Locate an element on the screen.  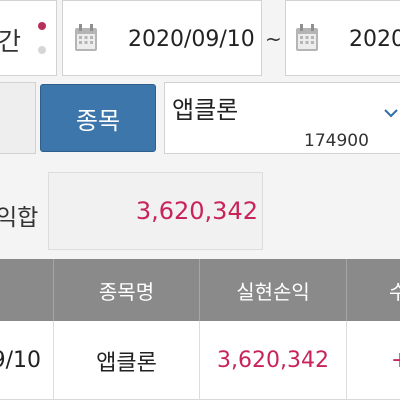
cell-stock-name: 앱클론 is located at coordinates (126, 363).